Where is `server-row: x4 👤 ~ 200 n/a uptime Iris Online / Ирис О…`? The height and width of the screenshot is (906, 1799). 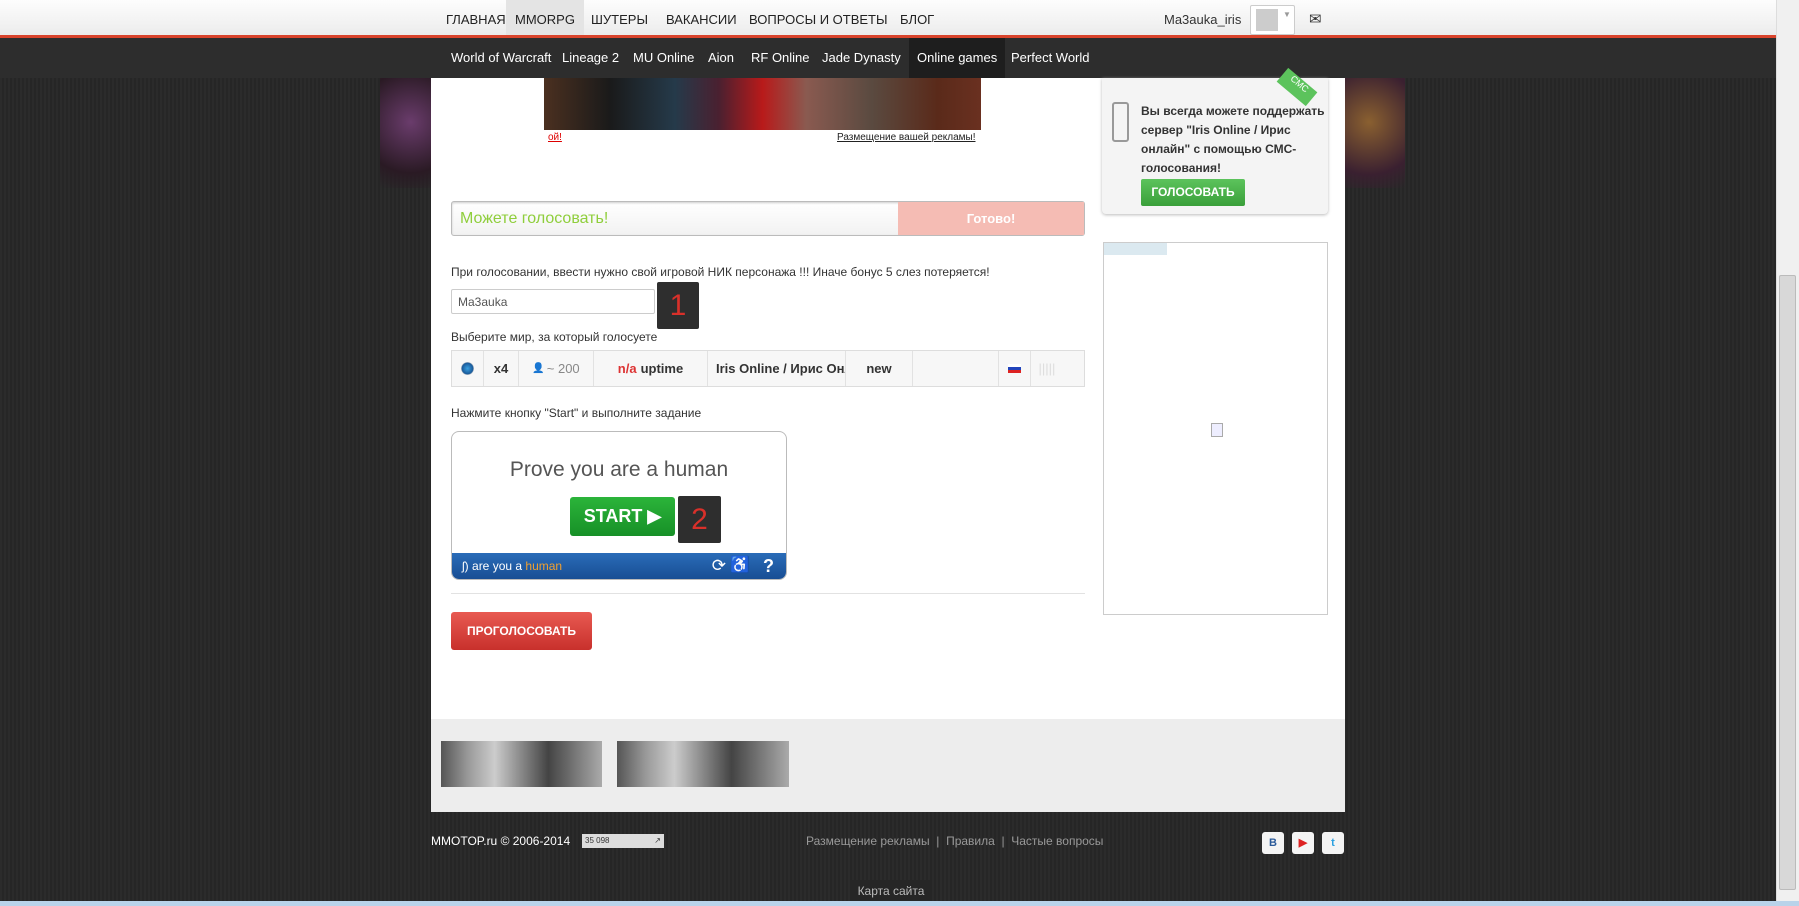
server-row: x4 👤 ~ 200 n/a uptime Iris Online / Ирис О… is located at coordinates (768, 368).